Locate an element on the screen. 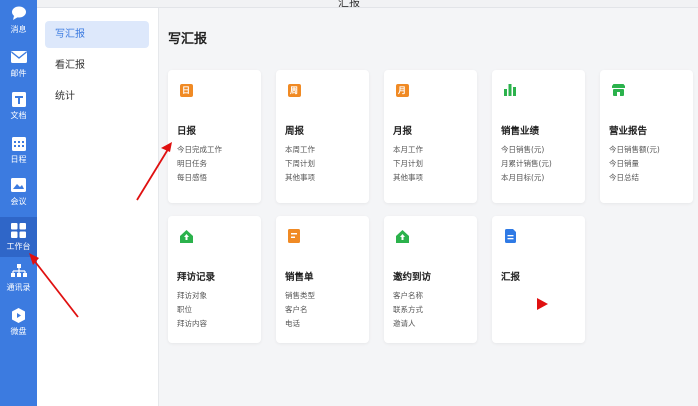  rail-item-messages: 消息 is located at coordinates (18, 20).